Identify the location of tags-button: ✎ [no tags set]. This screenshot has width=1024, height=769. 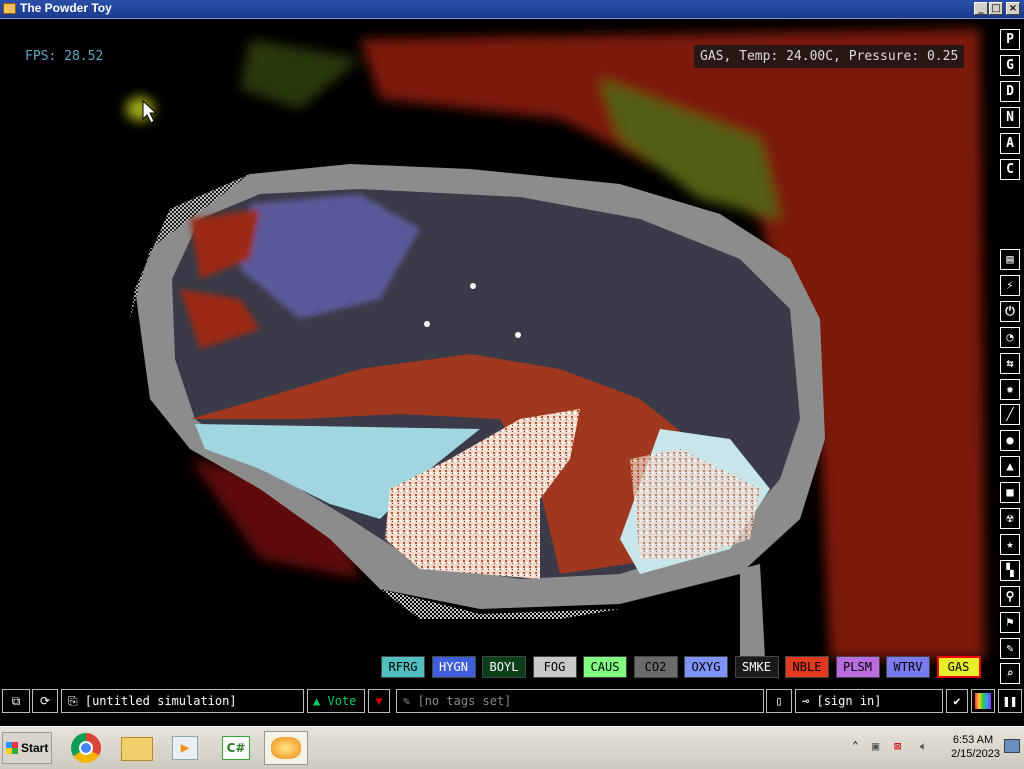
(580, 701).